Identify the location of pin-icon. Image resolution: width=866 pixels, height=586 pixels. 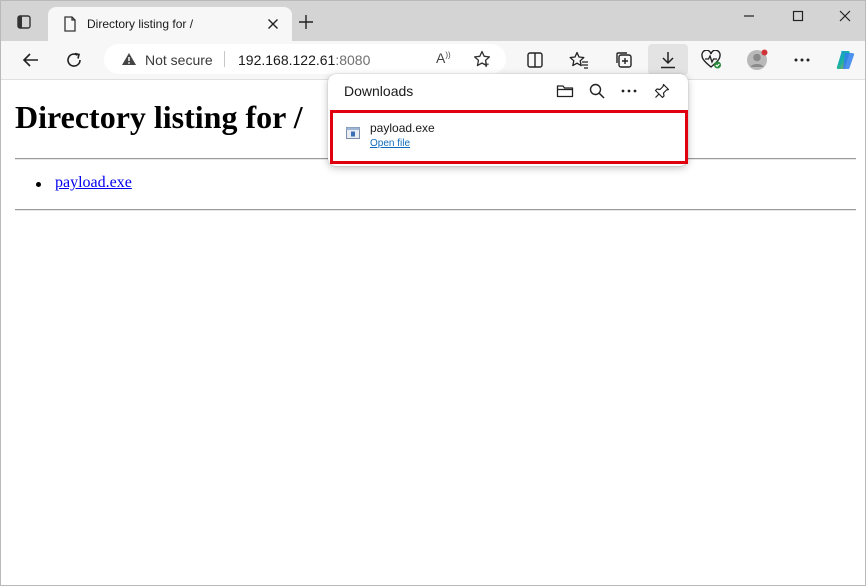
(662, 91).